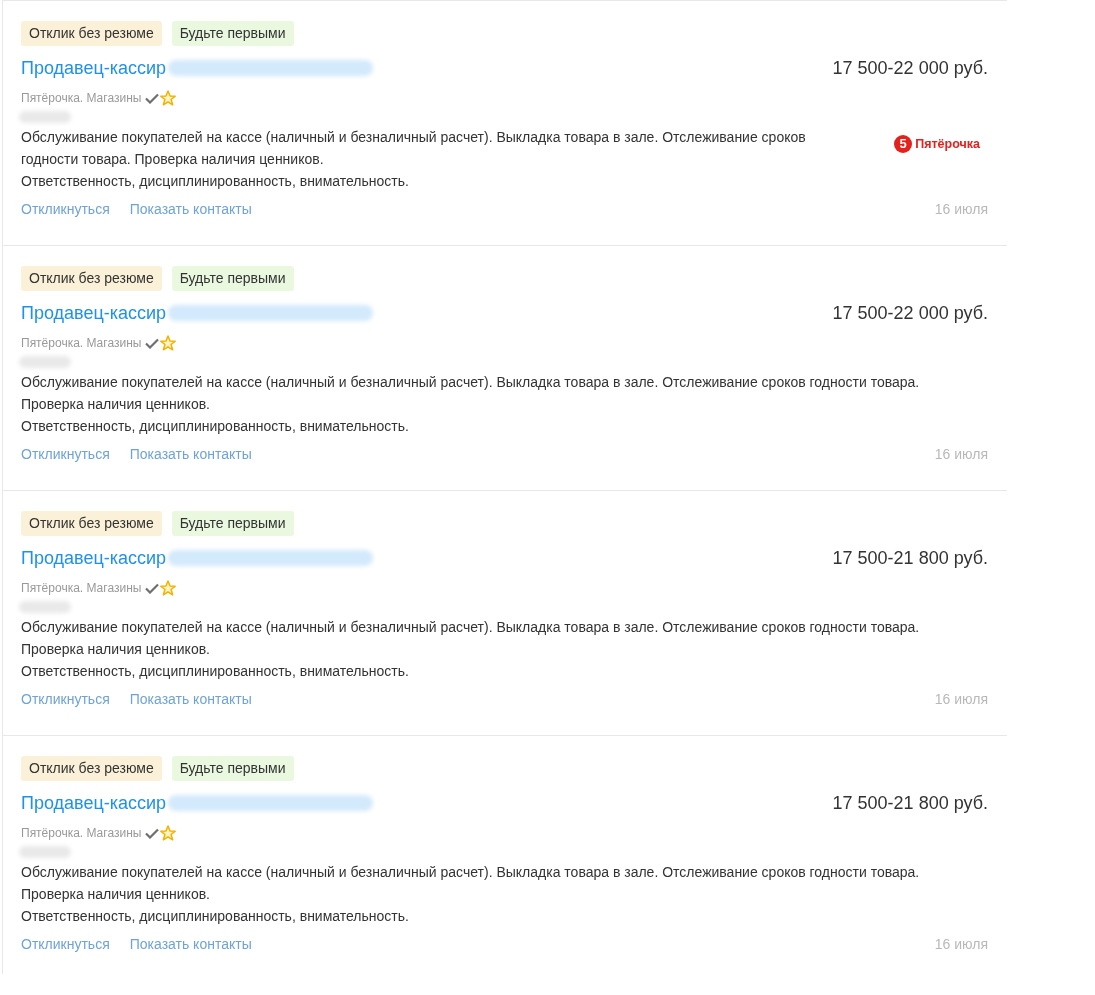 Image resolution: width=1095 pixels, height=995 pixels. I want to click on company-logo: 5 Пятёрочка, so click(937, 144).